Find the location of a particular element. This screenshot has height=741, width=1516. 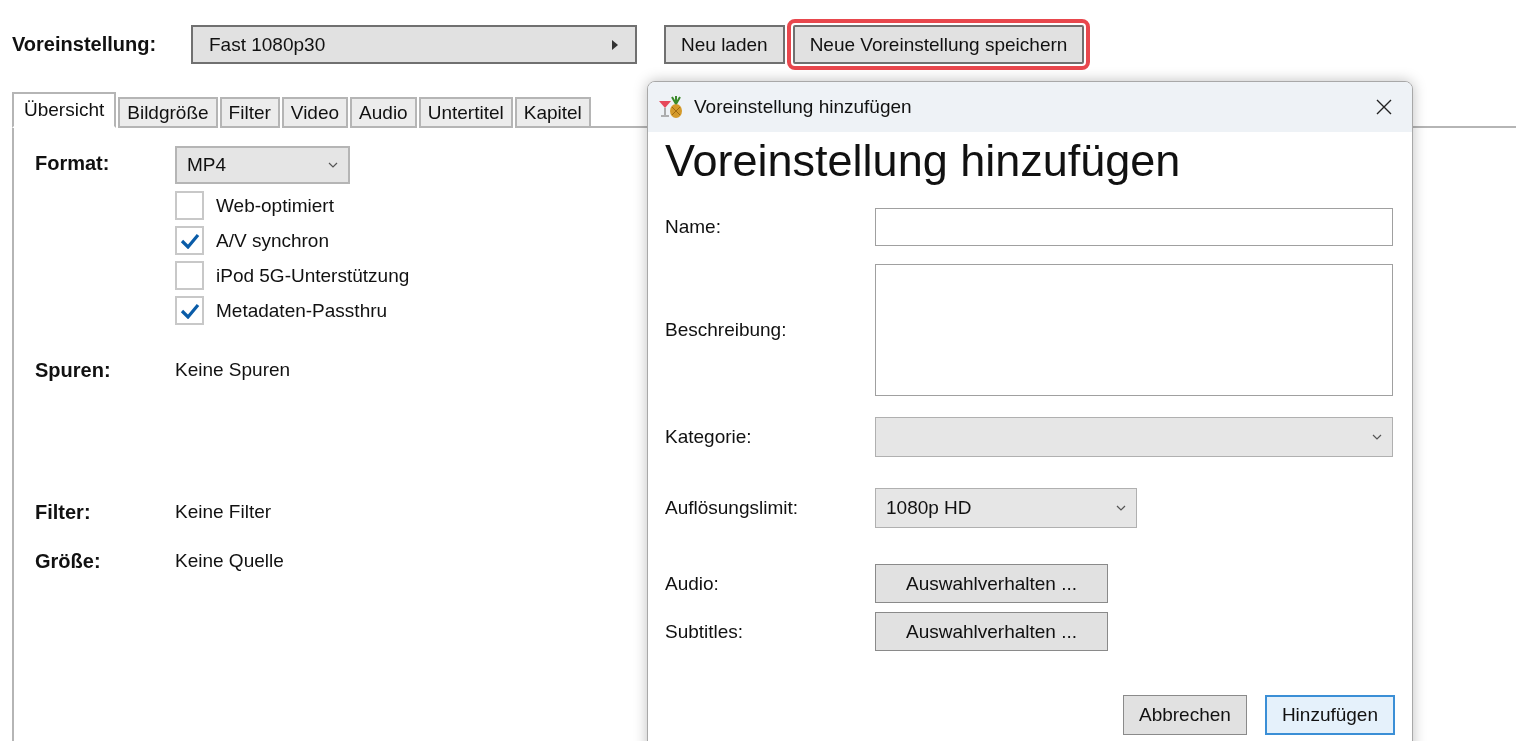

format-dropdown: MP4 is located at coordinates (262, 165).